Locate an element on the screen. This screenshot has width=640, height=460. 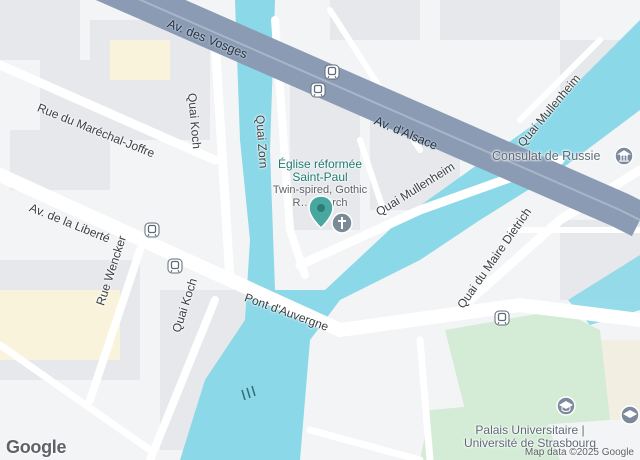
consulate-icon is located at coordinates (624, 156).